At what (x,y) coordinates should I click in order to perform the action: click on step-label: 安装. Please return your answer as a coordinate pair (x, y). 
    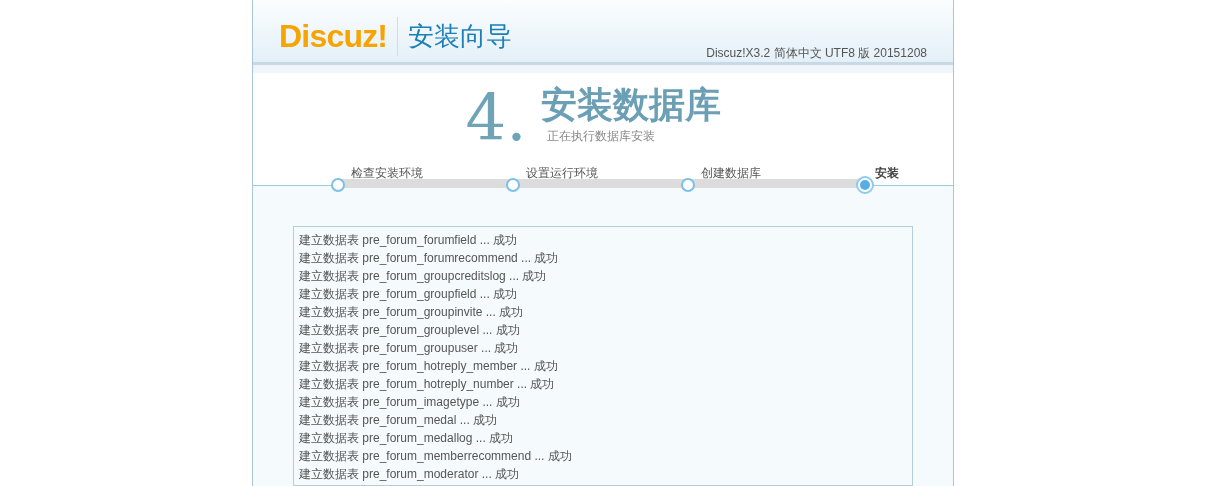
    Looking at the image, I should click on (887, 173).